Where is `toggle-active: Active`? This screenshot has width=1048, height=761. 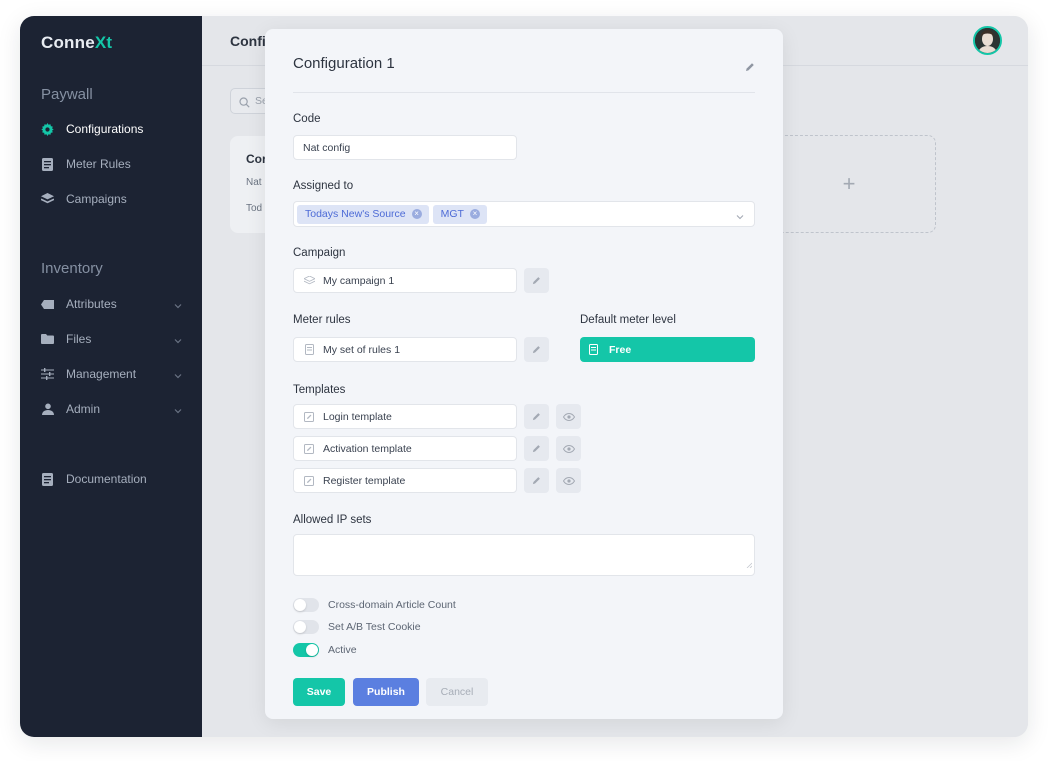
toggle-active: Active is located at coordinates (325, 650).